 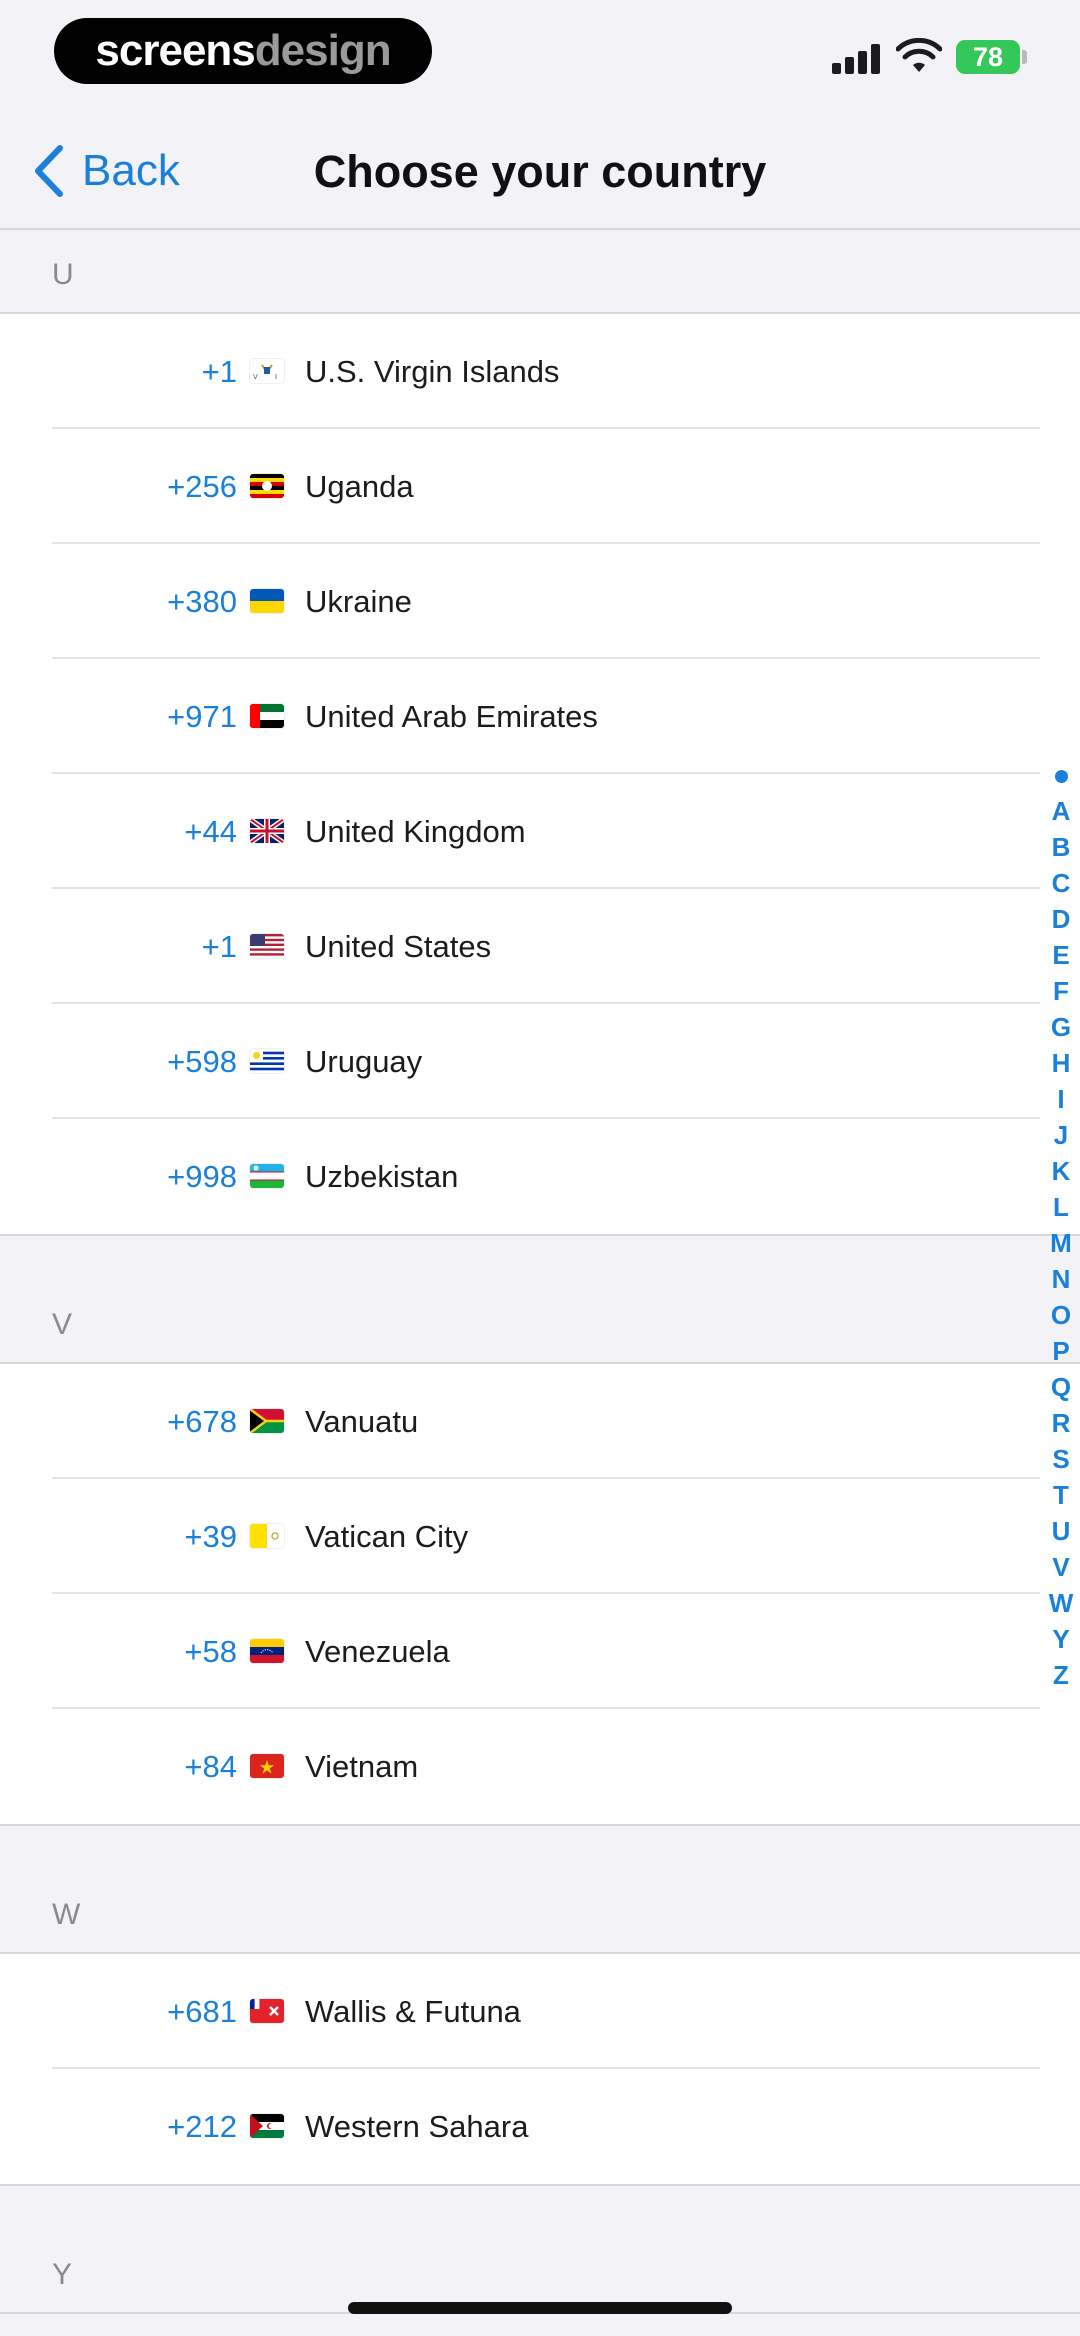 What do you see at coordinates (255, 377) in the screenshot?
I see `svg-text: V` at bounding box center [255, 377].